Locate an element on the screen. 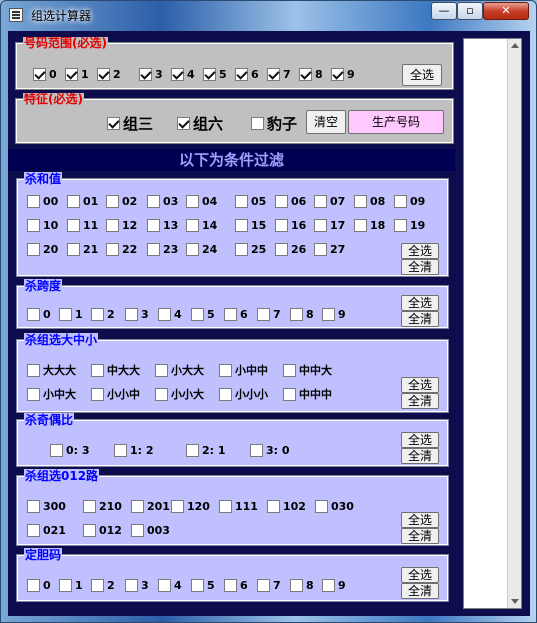 The image size is (537, 623). clear-button: 清空 is located at coordinates (326, 122).